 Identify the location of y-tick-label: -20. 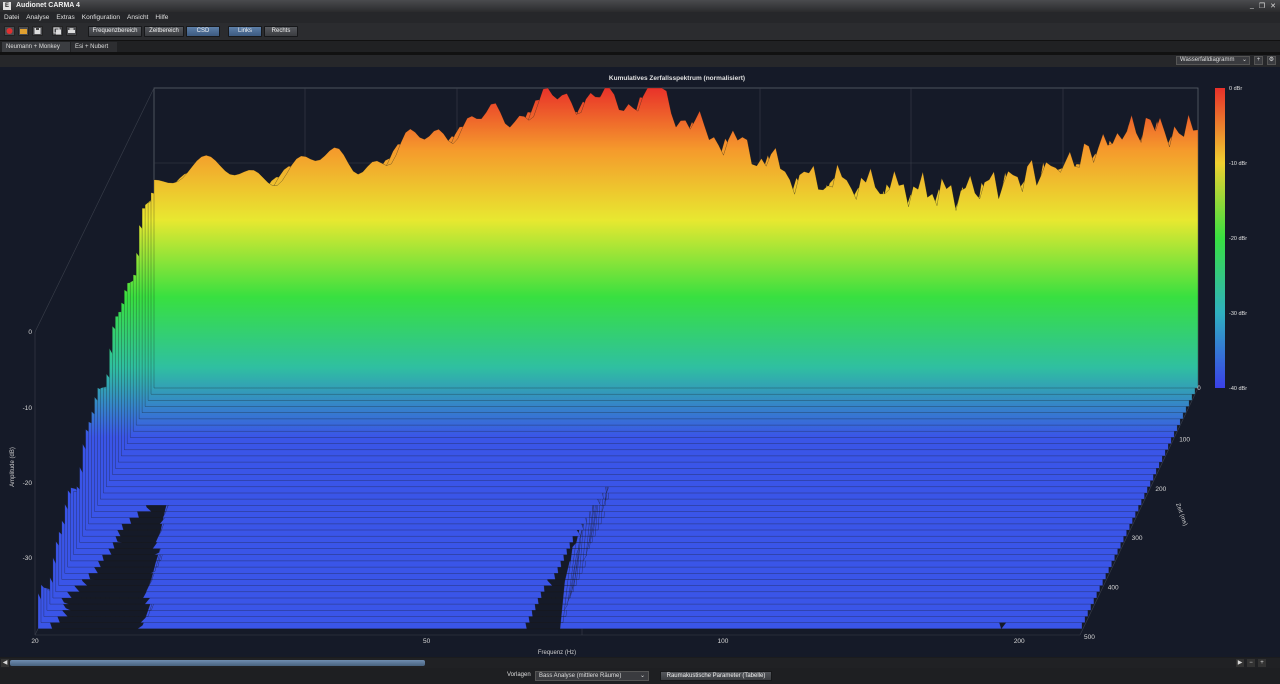
(28, 483).